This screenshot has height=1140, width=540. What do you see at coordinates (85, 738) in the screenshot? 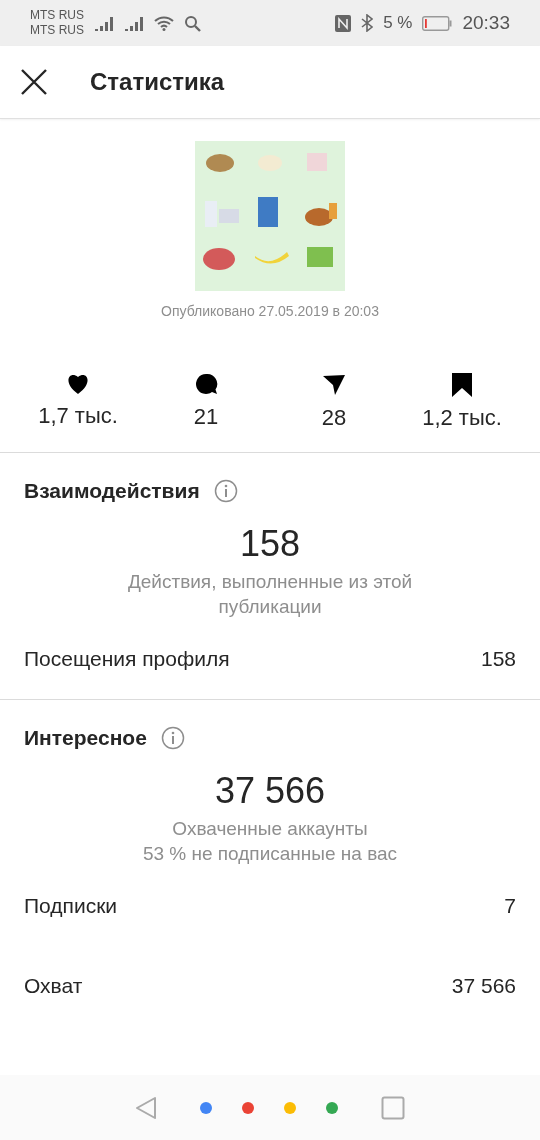
I see `section-title: Интересное` at bounding box center [85, 738].